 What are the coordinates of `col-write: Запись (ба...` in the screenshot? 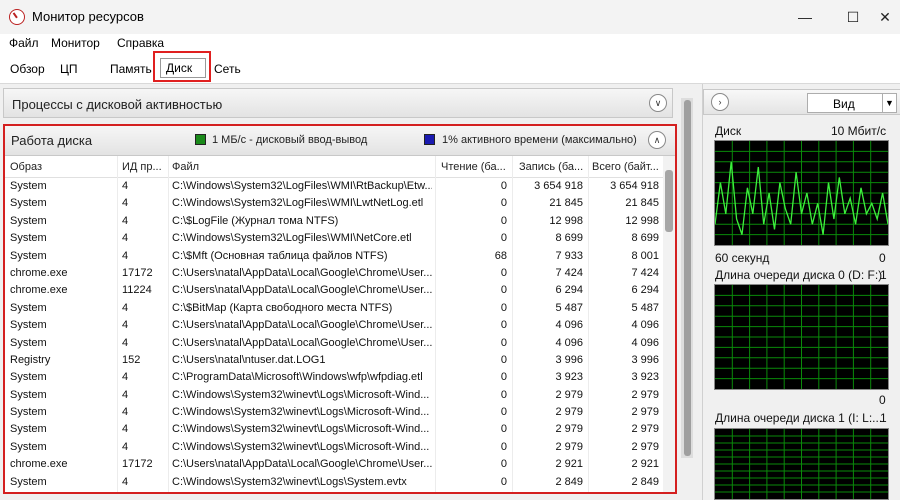 It's located at (553, 167).